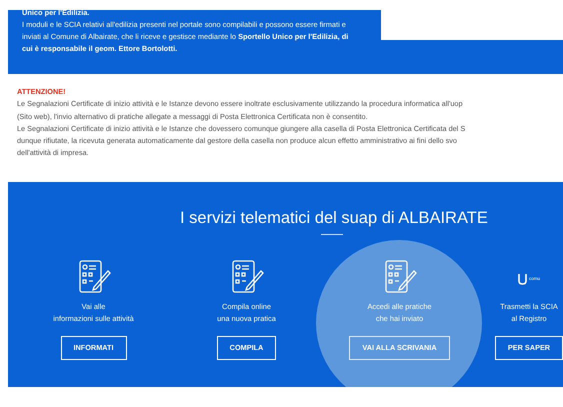  What do you see at coordinates (333, 218) in the screenshot?
I see `services-title: I servizi telematici del suap di ALBAIRATE` at bounding box center [333, 218].